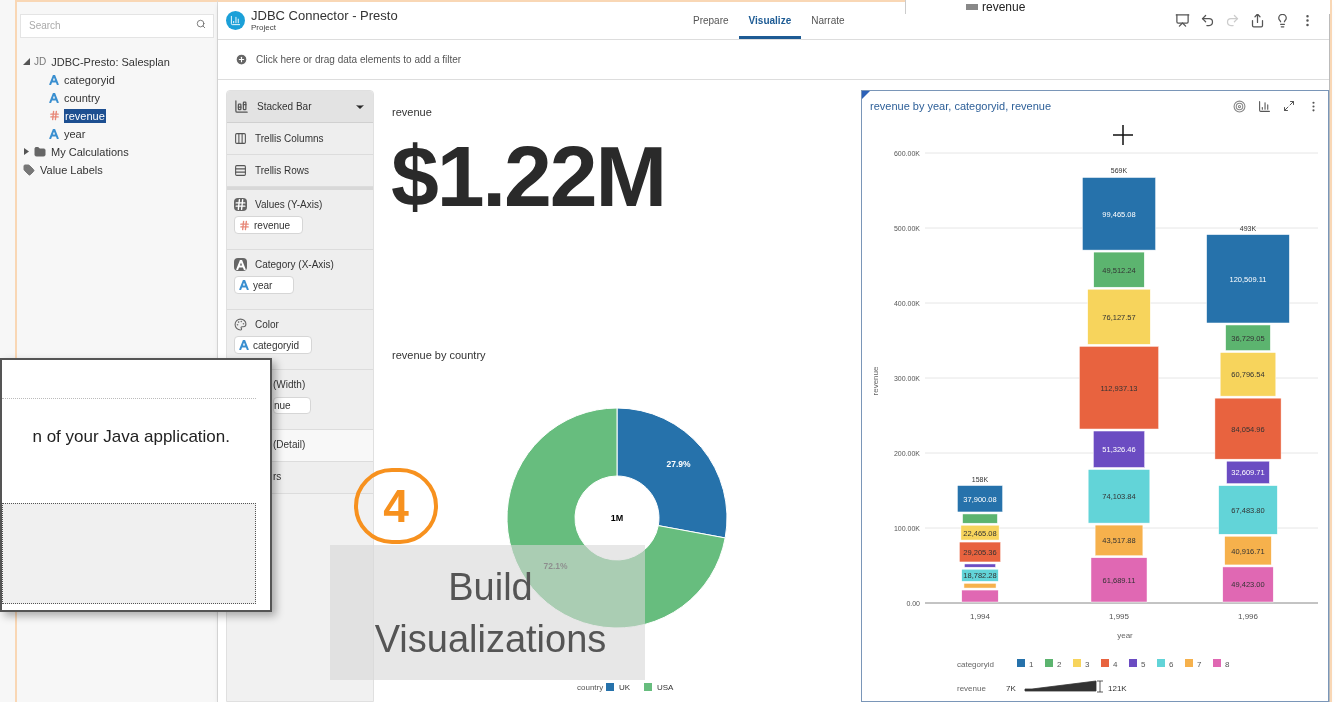  I want to click on crosshair-cursor-icon, so click(1123, 135).